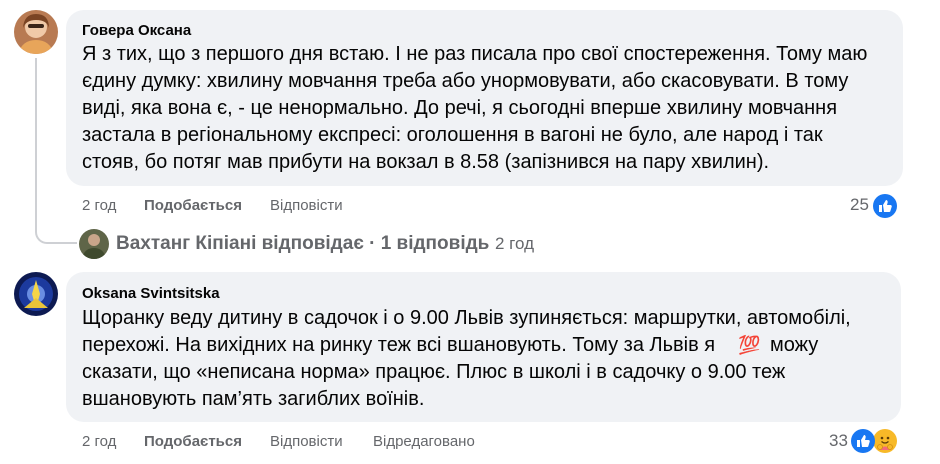  Describe the element at coordinates (794, 345) in the screenshot. I see `comment-text-line: можу` at that location.